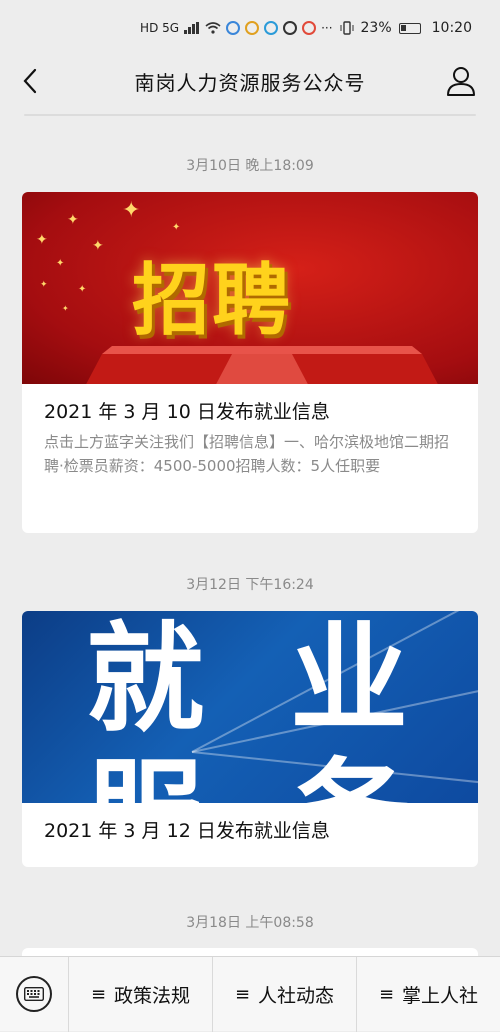 This screenshot has height=1032, width=500. I want to click on menu-item-label: 政策法规, so click(152, 995).